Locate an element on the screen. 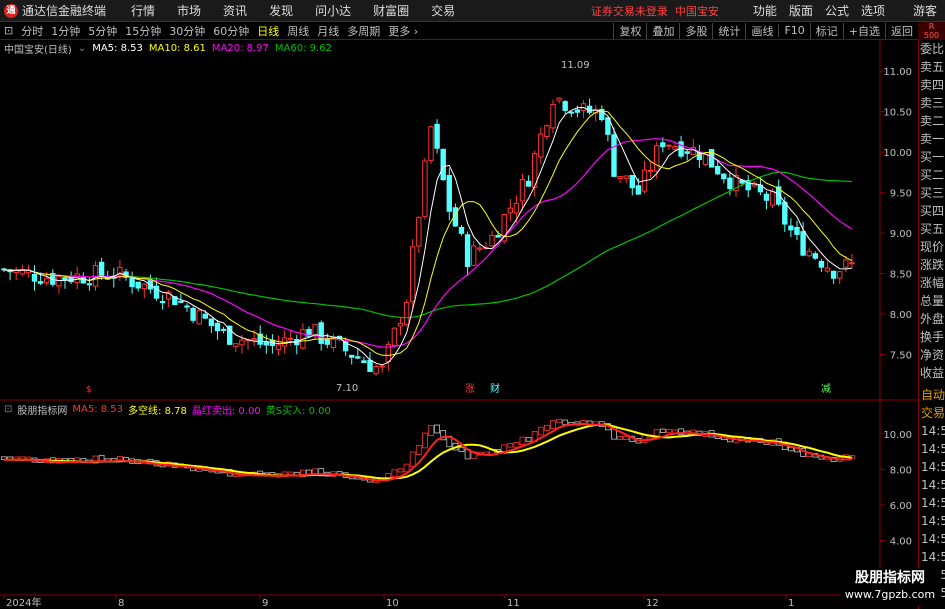  side-item-5: 卖一 is located at coordinates (932, 139).